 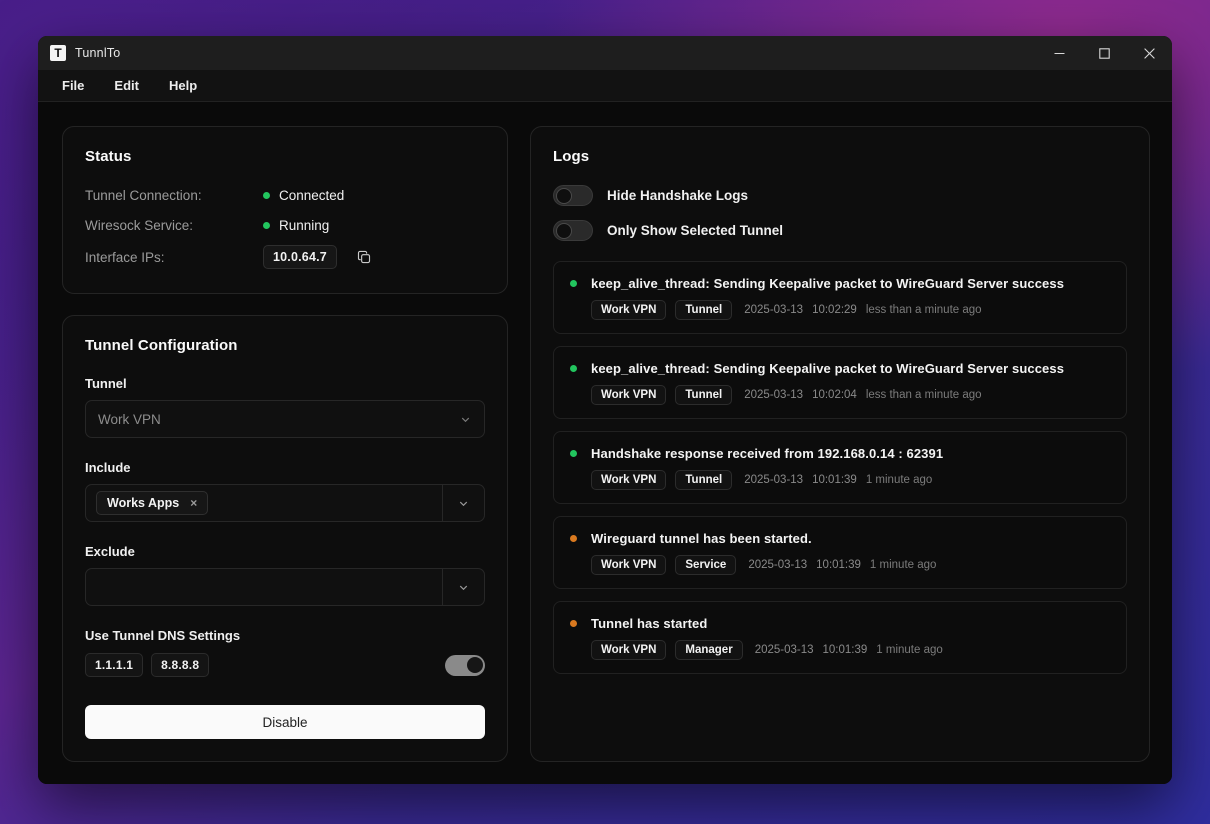 I want to click on status-row-tunnel-connection: Tunnel Connection: Connected, so click(x=285, y=195).